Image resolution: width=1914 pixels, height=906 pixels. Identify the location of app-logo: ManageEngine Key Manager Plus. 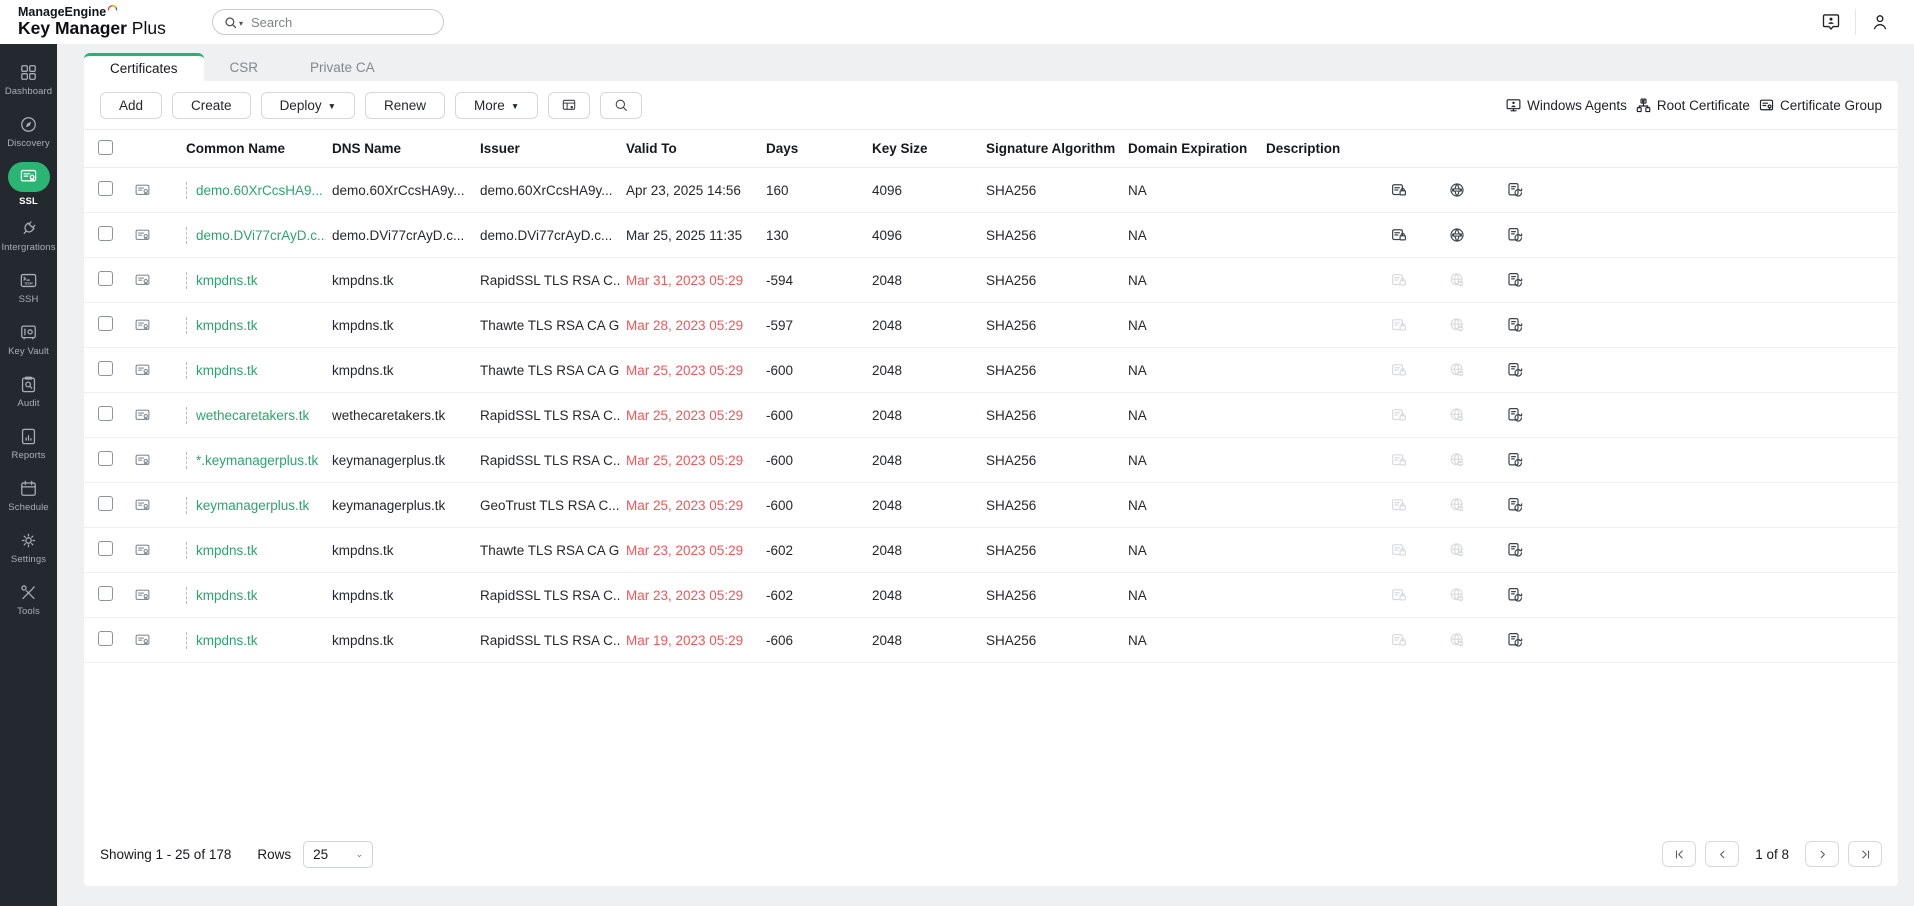
(106, 21).